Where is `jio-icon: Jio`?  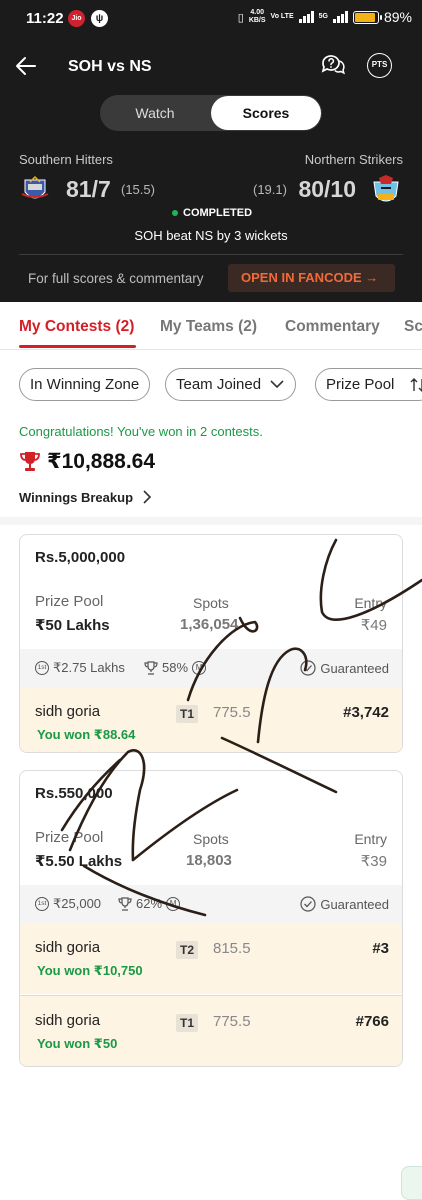 jio-icon: Jio is located at coordinates (76, 18).